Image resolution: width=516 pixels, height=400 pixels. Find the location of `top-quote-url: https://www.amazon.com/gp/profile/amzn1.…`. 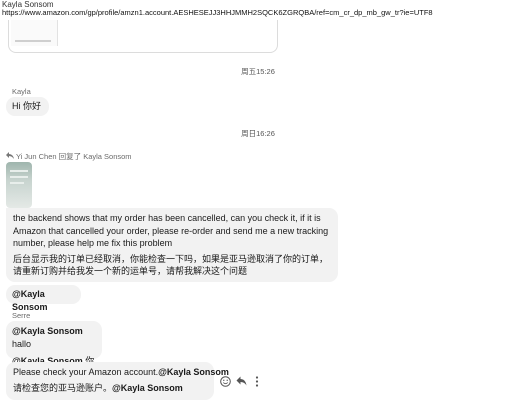

top-quote-url: https://www.amazon.com/gp/profile/amzn1.… is located at coordinates (217, 12).